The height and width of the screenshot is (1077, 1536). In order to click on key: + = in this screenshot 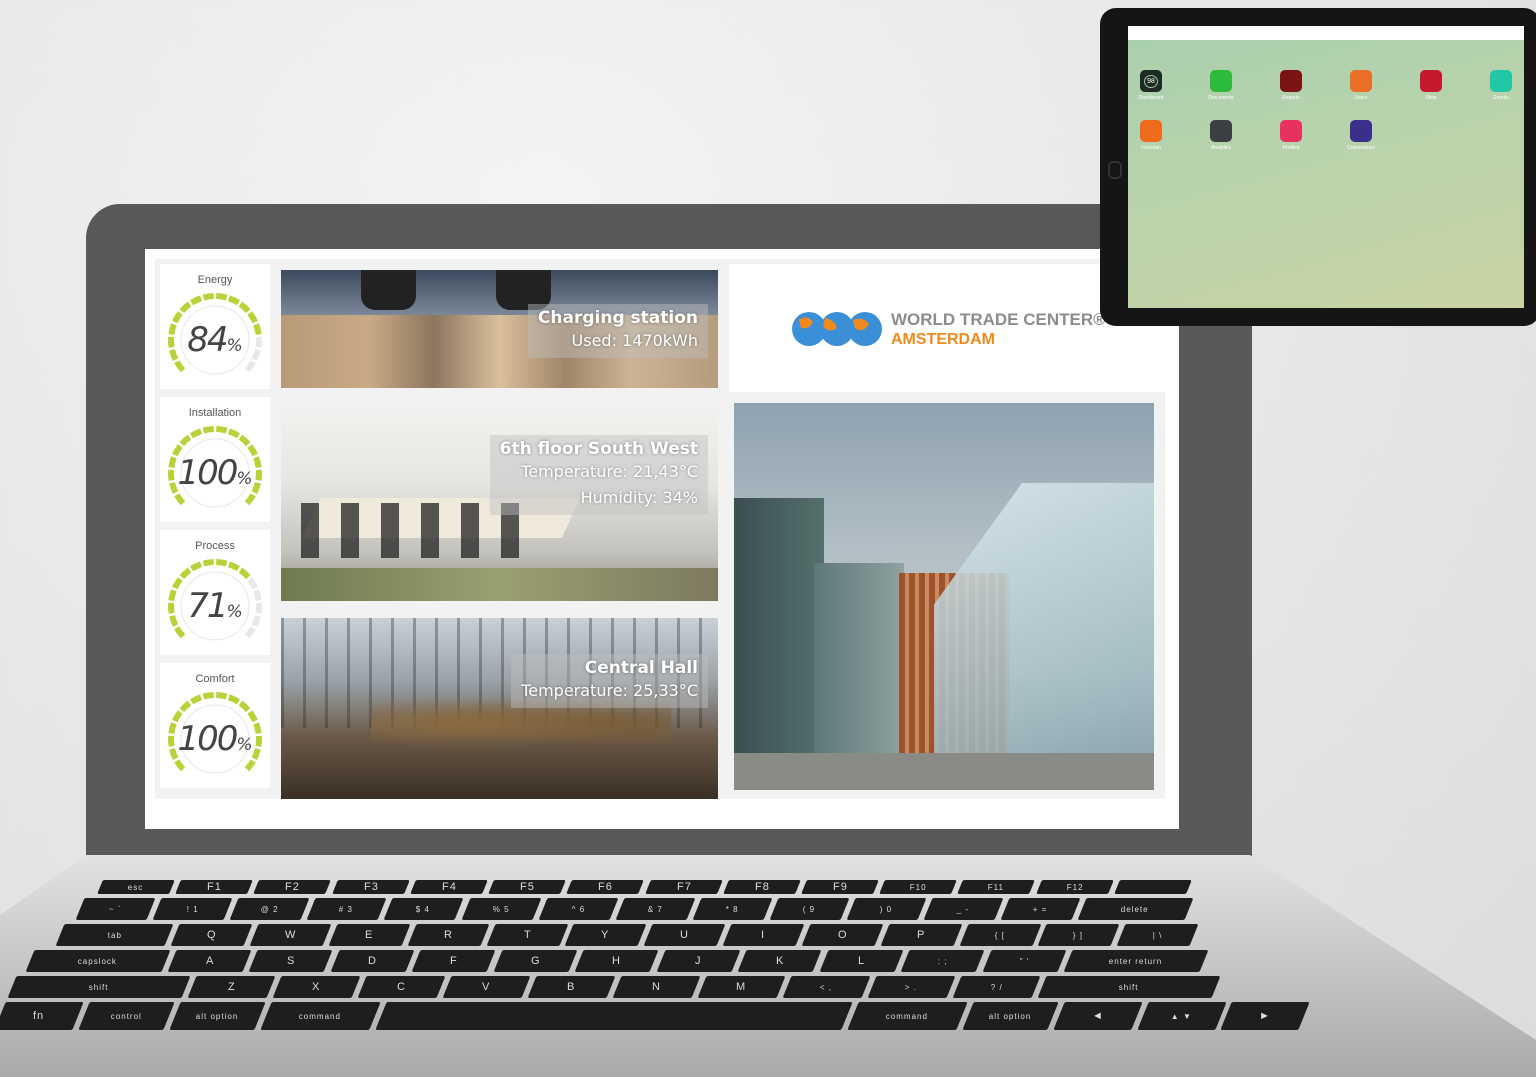, I will do `click(1040, 909)`.